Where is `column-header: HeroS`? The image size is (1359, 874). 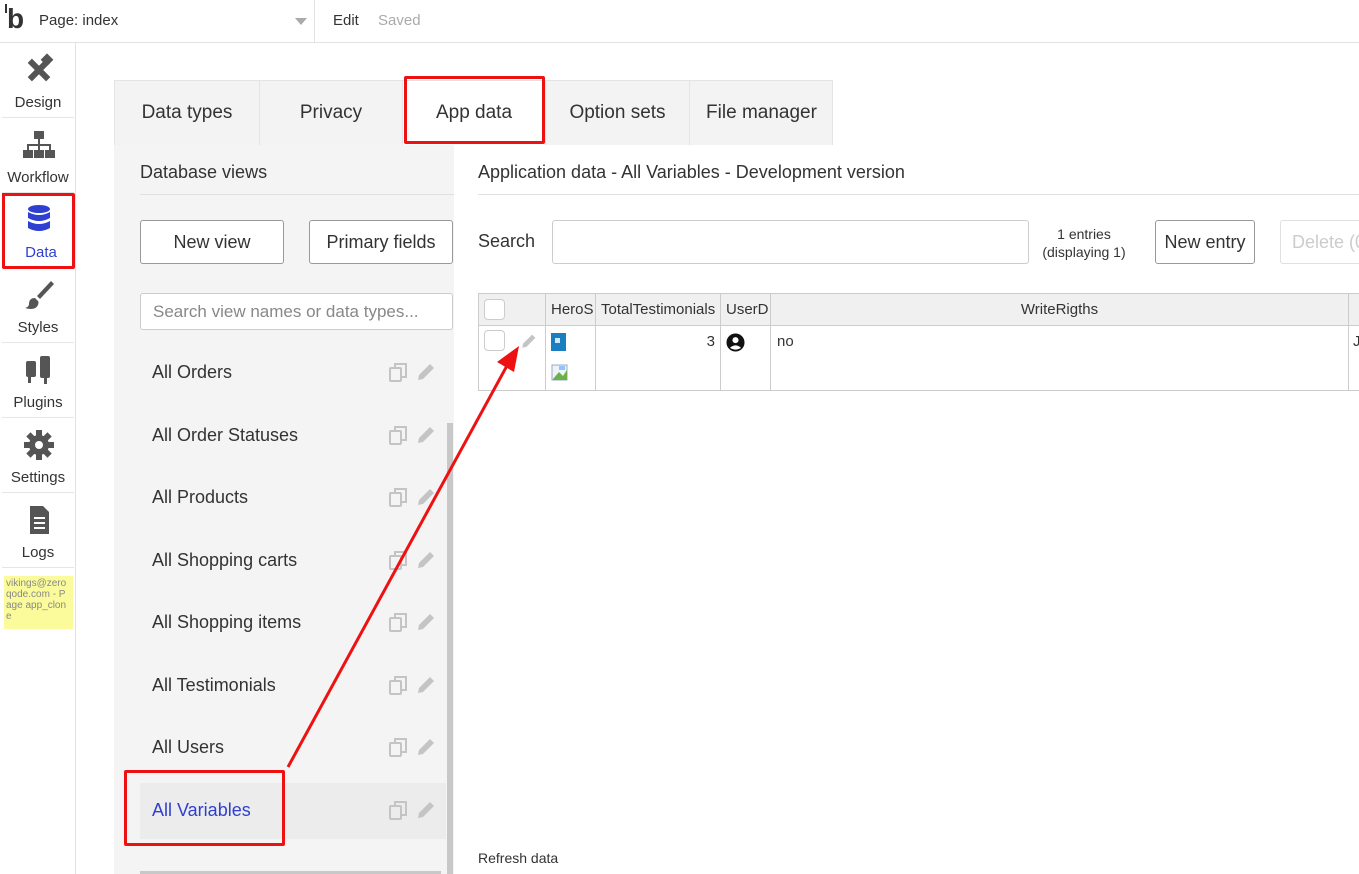
column-header: HeroS is located at coordinates (571, 310).